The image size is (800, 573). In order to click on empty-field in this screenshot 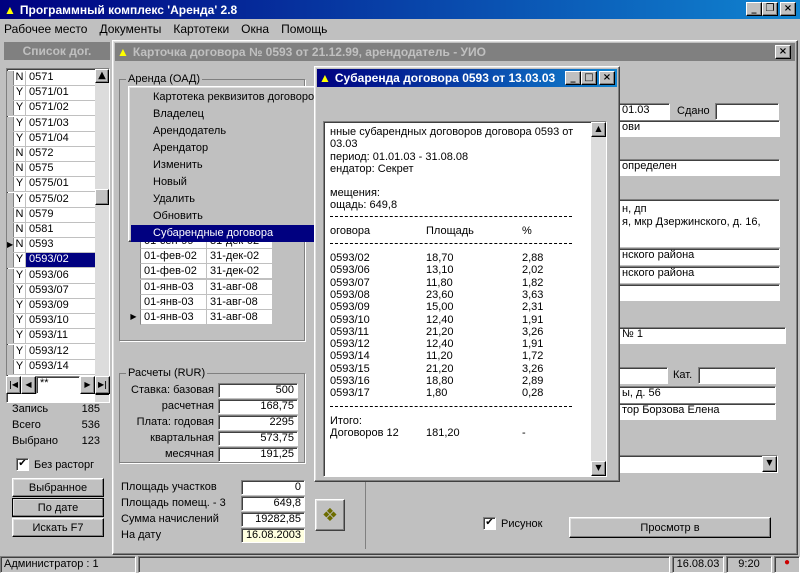, I will do `click(699, 292)`.